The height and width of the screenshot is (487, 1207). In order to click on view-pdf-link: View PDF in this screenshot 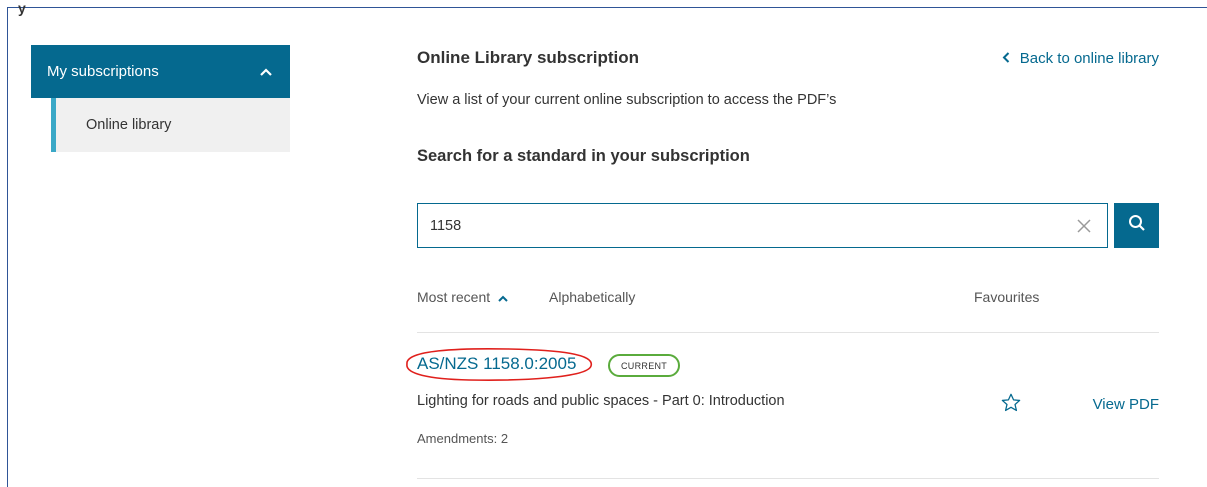, I will do `click(1126, 404)`.